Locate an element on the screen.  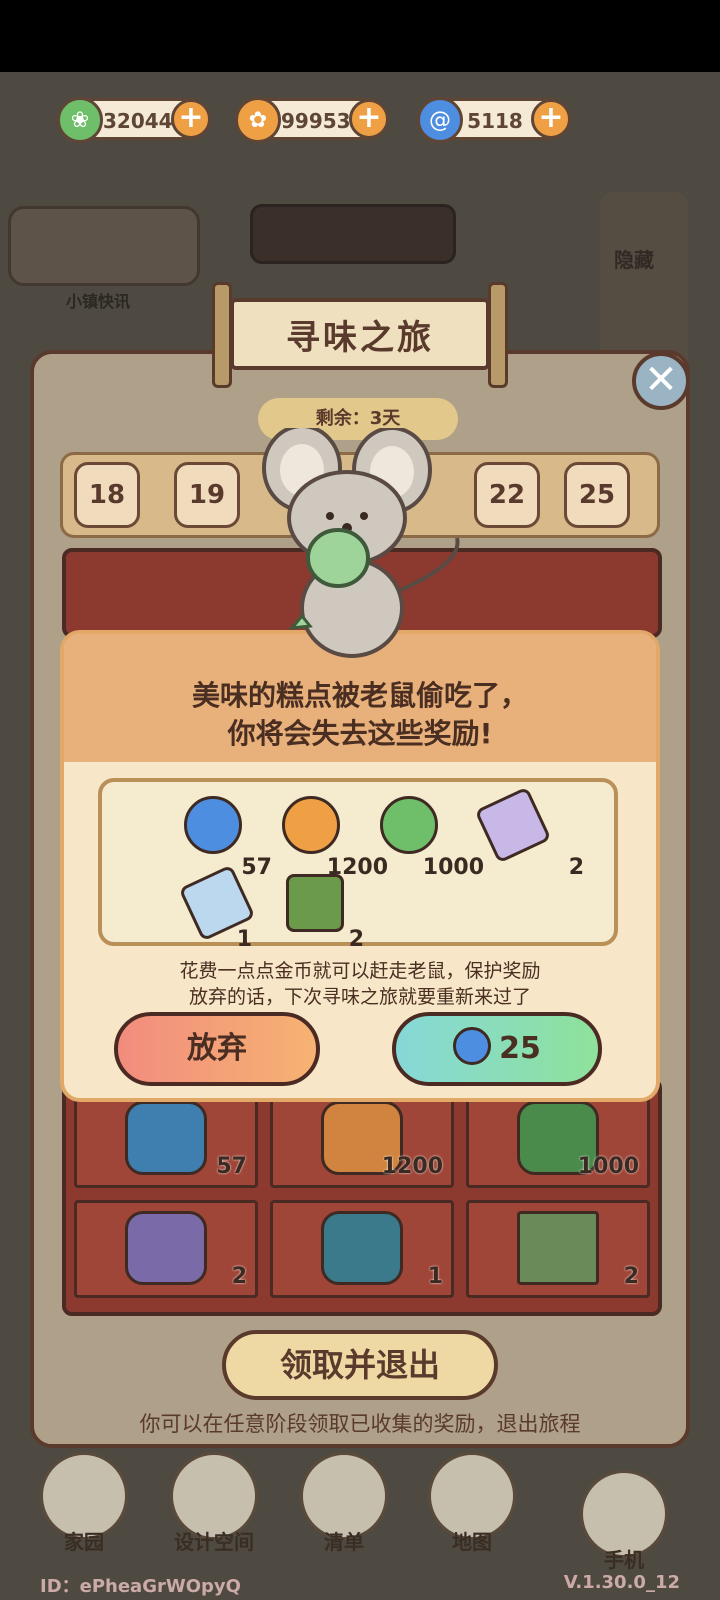
dialog-note-2: 放弃的话，下次寻味之旅就要重新来过了 is located at coordinates (359, 997).